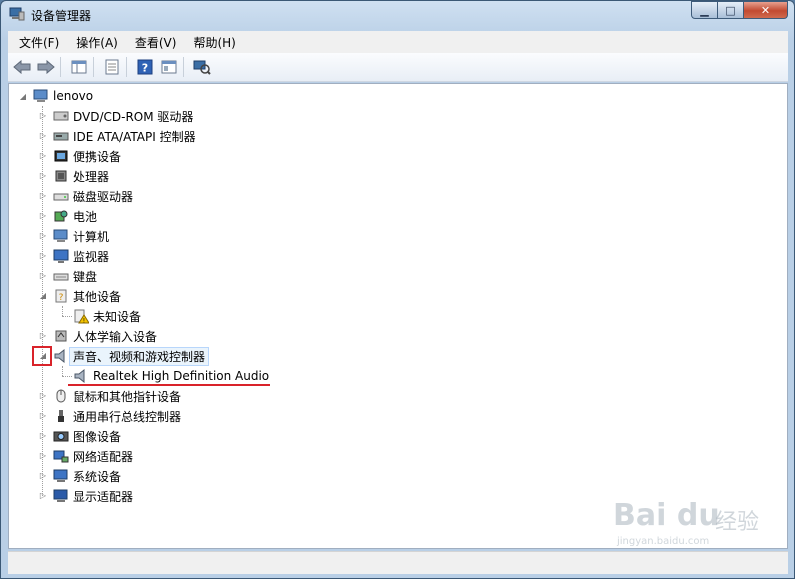 Image resolution: width=795 pixels, height=579 pixels. What do you see at coordinates (73, 96) in the screenshot?
I see `root-label: lenovo` at bounding box center [73, 96].